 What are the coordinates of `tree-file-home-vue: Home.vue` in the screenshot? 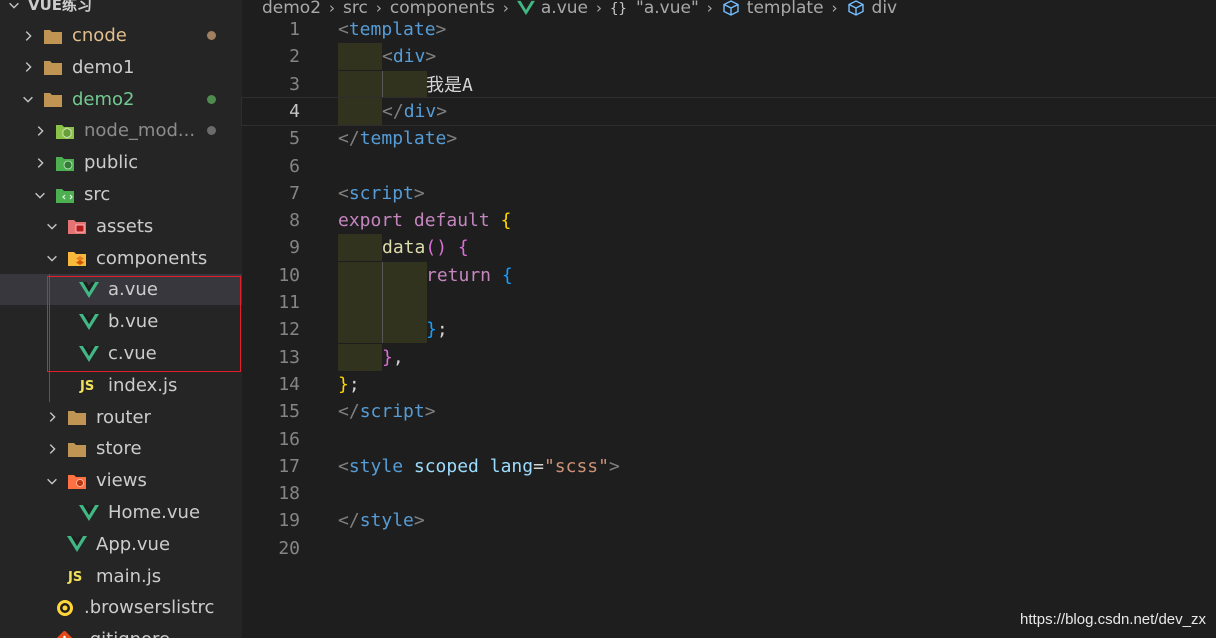 It's located at (121, 512).